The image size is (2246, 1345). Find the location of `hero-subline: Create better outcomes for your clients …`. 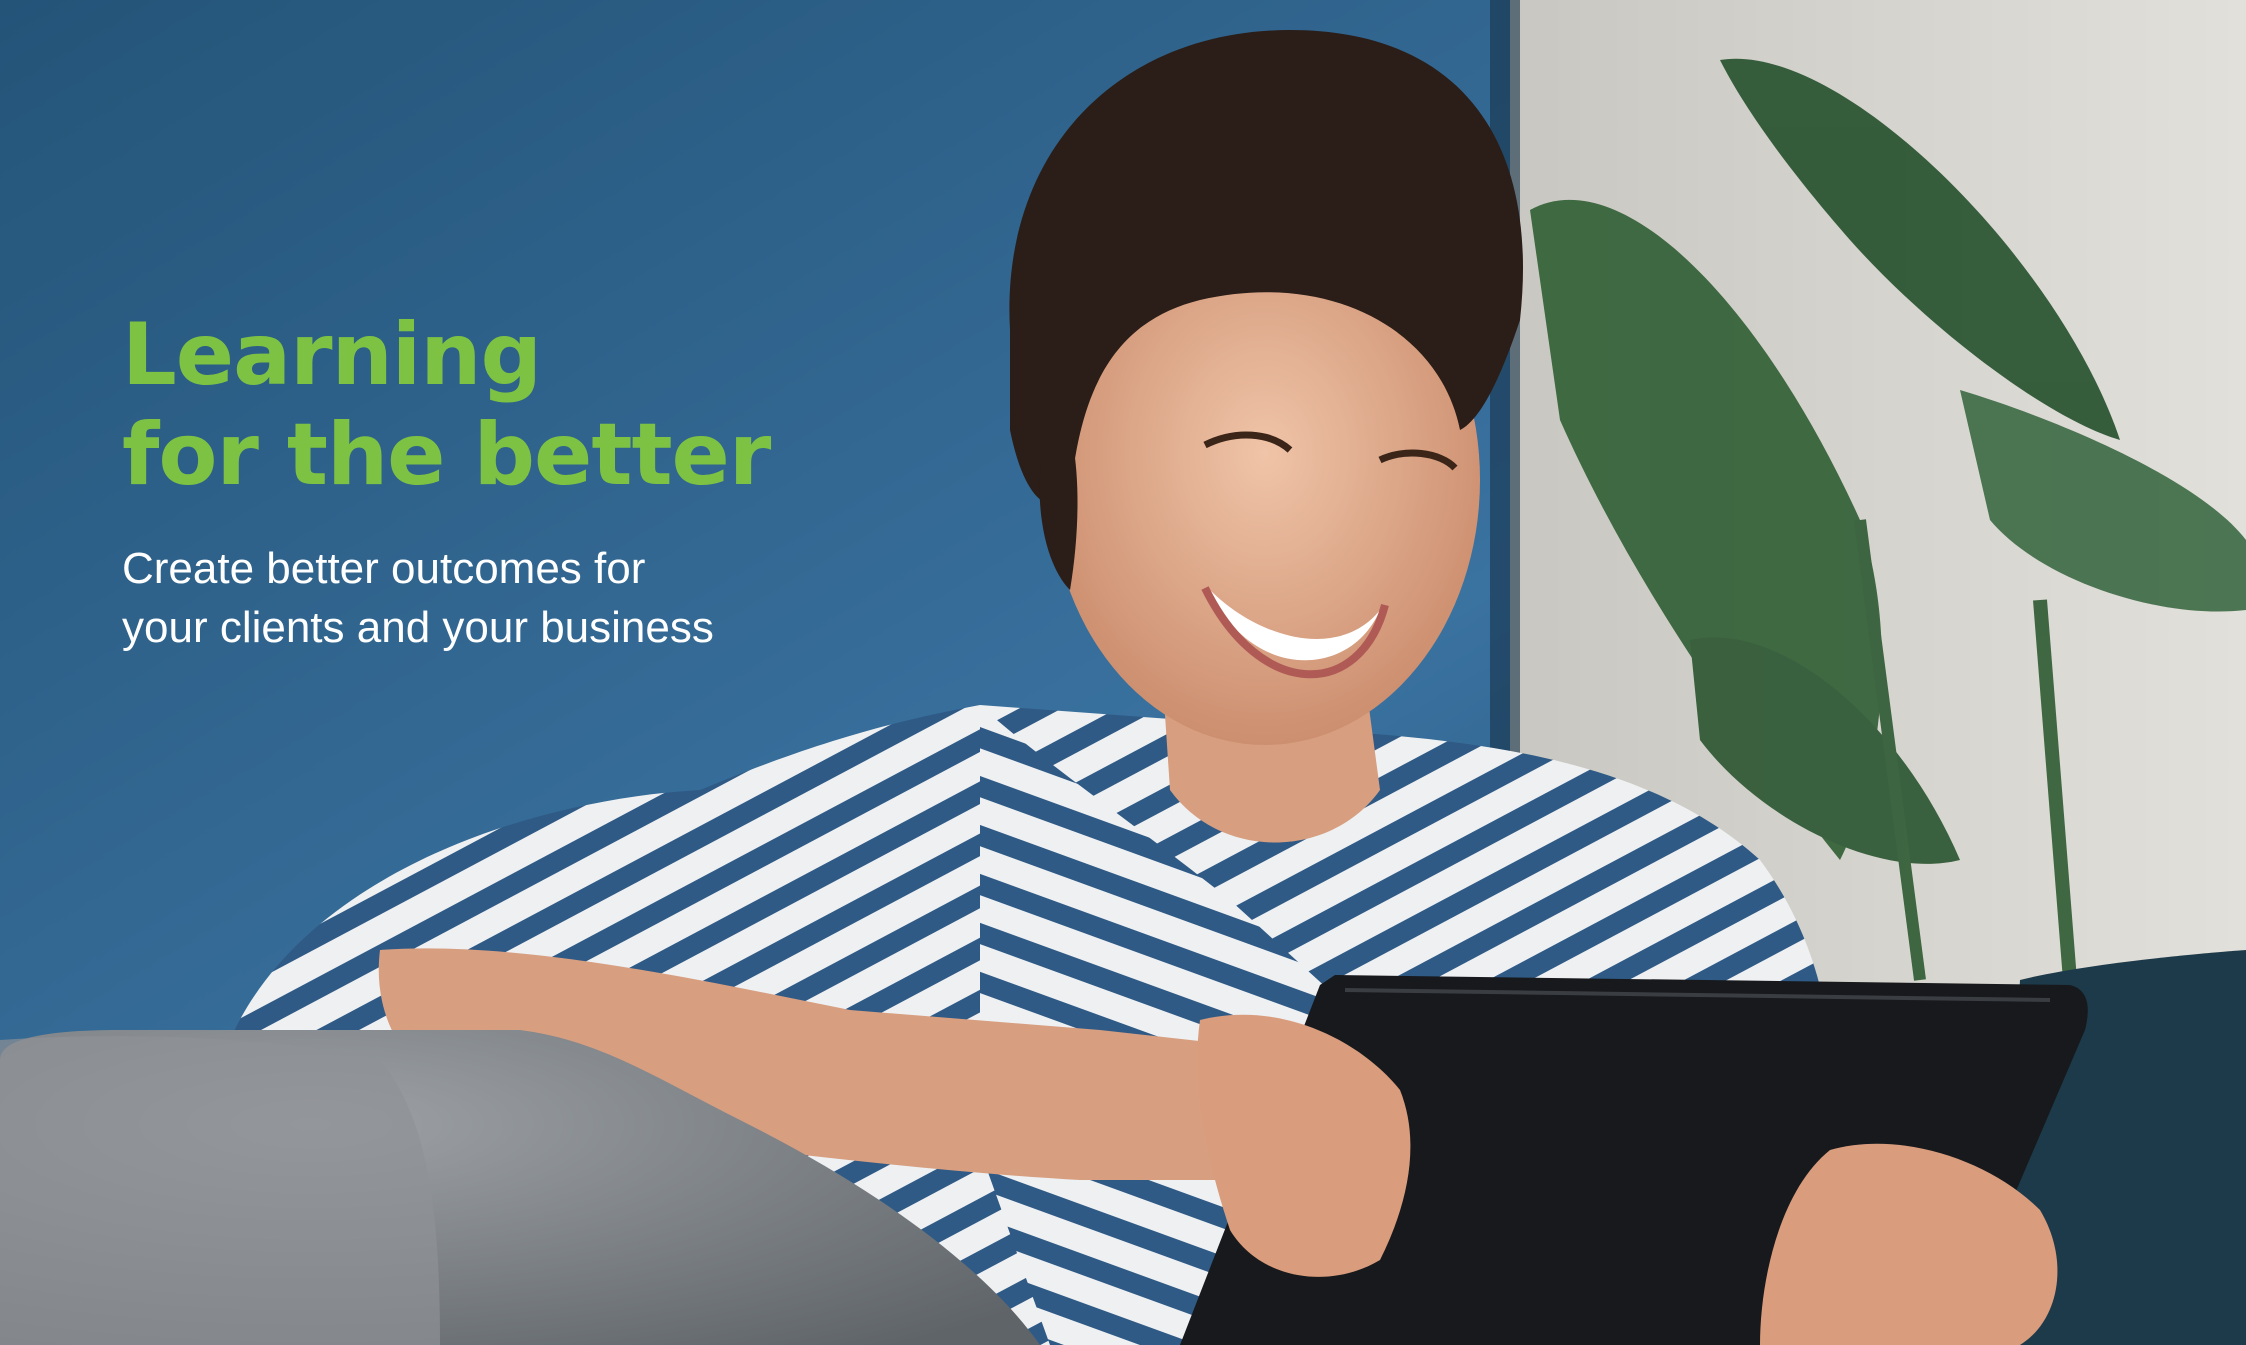

hero-subline: Create better outcomes for your clients … is located at coordinates (572, 598).